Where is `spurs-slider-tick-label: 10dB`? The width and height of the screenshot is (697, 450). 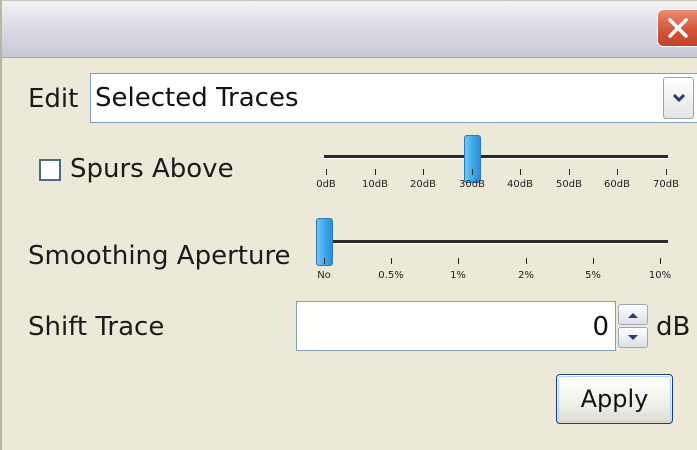
spurs-slider-tick-label: 10dB is located at coordinates (375, 184).